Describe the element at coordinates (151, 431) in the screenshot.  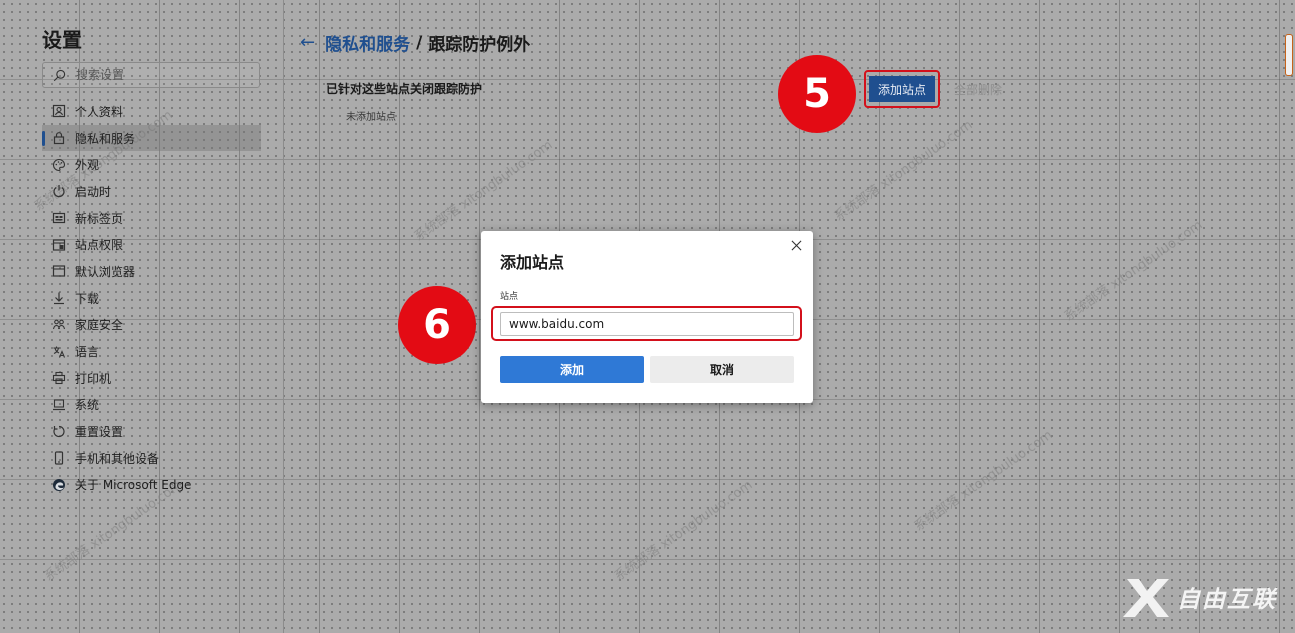
I see `sidebar-item-reset: 重置设置` at that location.